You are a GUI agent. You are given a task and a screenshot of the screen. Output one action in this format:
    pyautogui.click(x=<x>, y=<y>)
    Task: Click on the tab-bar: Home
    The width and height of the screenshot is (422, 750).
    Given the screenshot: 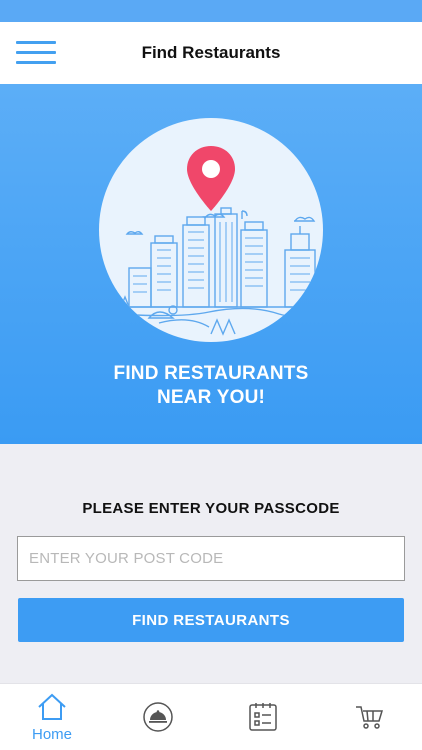 What is the action you would take?
    pyautogui.click(x=211, y=716)
    